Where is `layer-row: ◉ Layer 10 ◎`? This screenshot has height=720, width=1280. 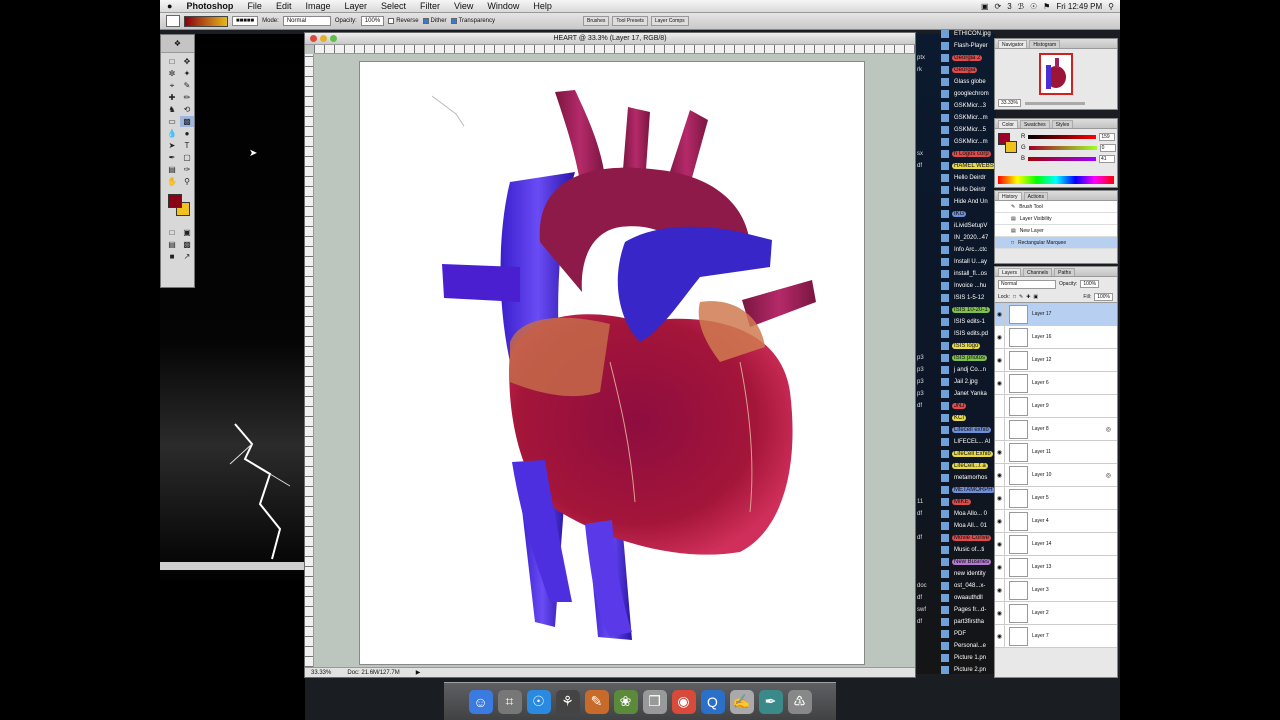
layer-row: ◉ Layer 10 ◎ is located at coordinates (1056, 475).